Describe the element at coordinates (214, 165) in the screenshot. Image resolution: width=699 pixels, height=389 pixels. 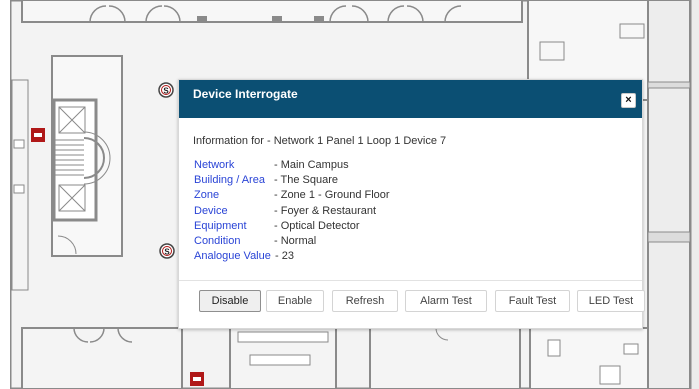
I see `network-label: Network` at that location.